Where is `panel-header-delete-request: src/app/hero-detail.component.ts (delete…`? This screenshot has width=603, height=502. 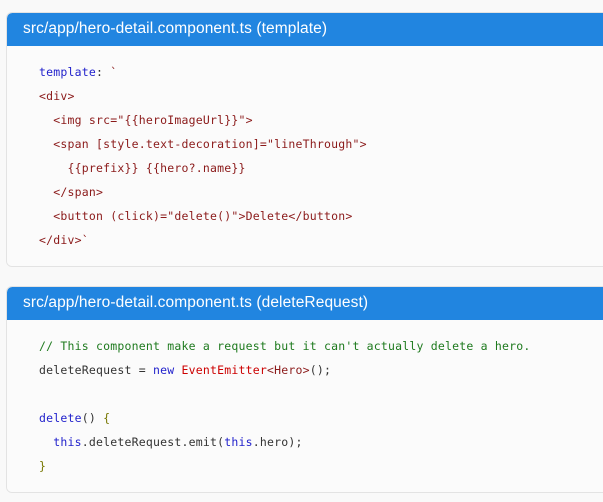
panel-header-delete-request: src/app/hero-detail.component.ts (delete… is located at coordinates (305, 303).